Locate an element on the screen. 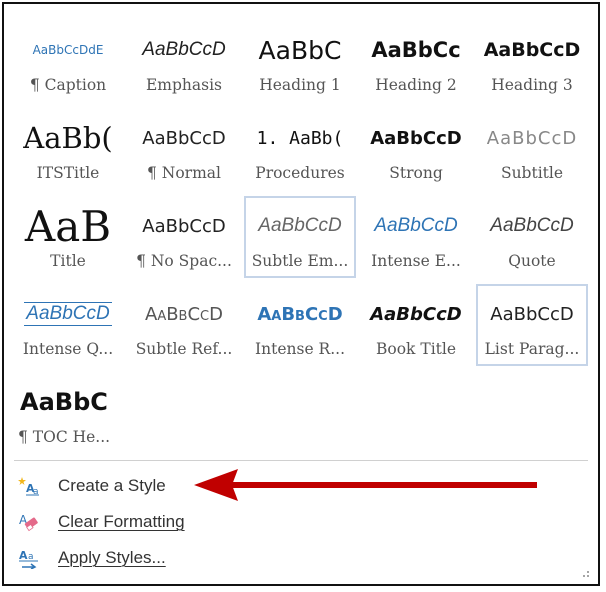  style-itstitle: AaBb( ITSTitle is located at coordinates (68, 149).